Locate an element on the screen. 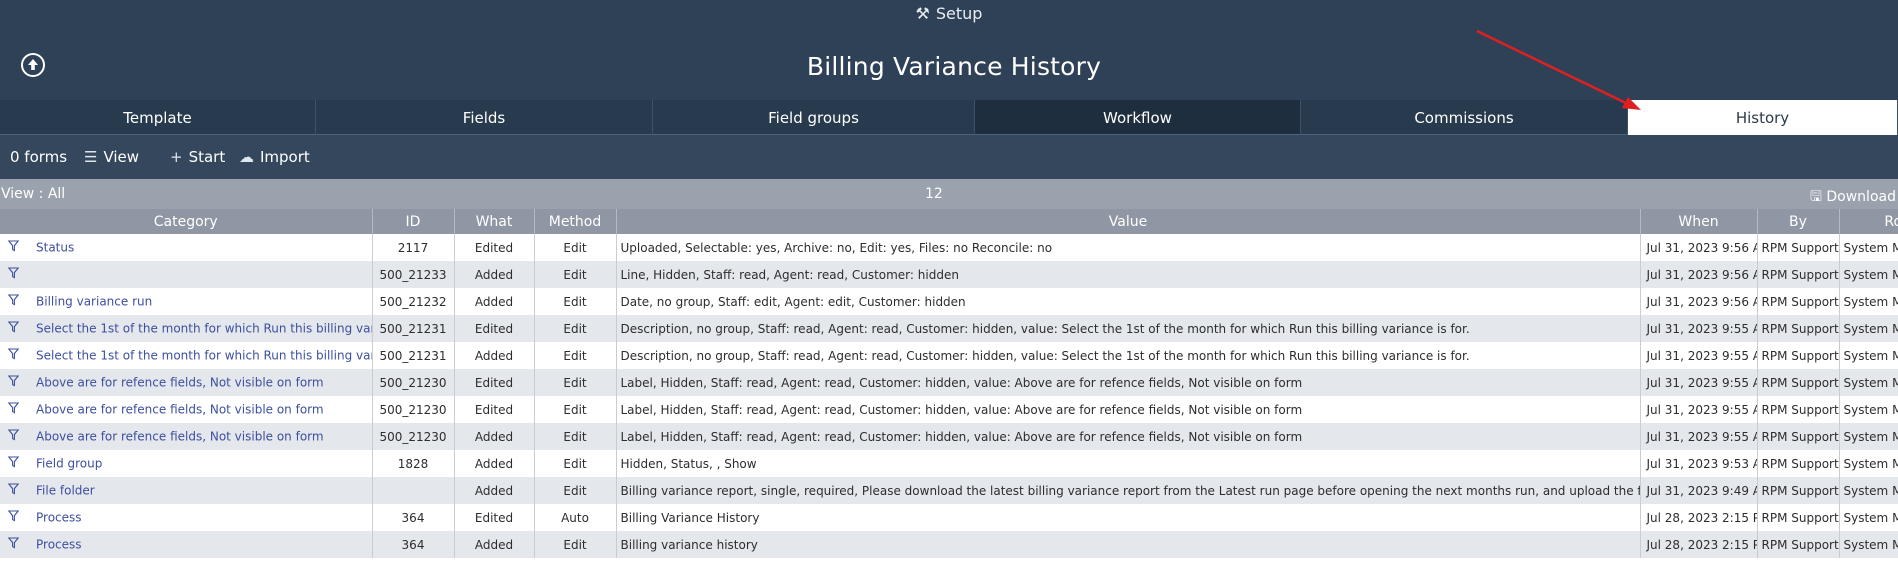 The width and height of the screenshot is (1898, 576). setup-link: ⚒ Setup is located at coordinates (949, 13).